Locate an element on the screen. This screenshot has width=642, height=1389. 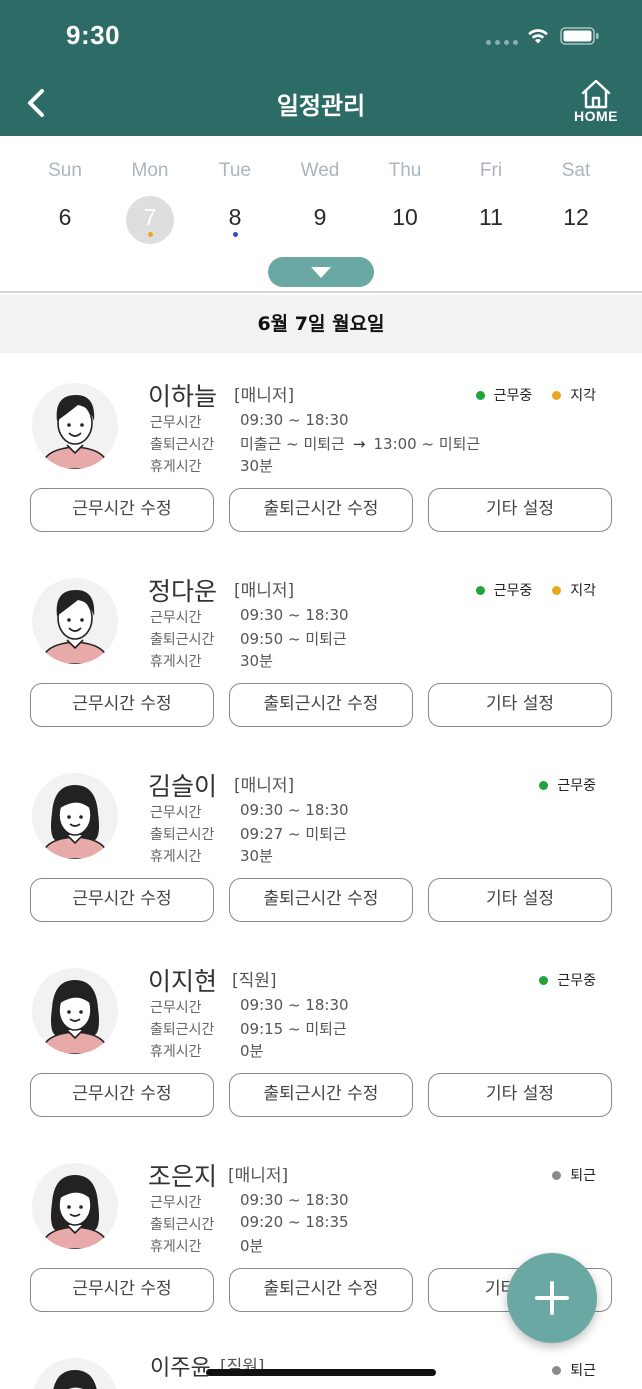
commute-value: 09:15 ~ 미퇴근 is located at coordinates (293, 1029).